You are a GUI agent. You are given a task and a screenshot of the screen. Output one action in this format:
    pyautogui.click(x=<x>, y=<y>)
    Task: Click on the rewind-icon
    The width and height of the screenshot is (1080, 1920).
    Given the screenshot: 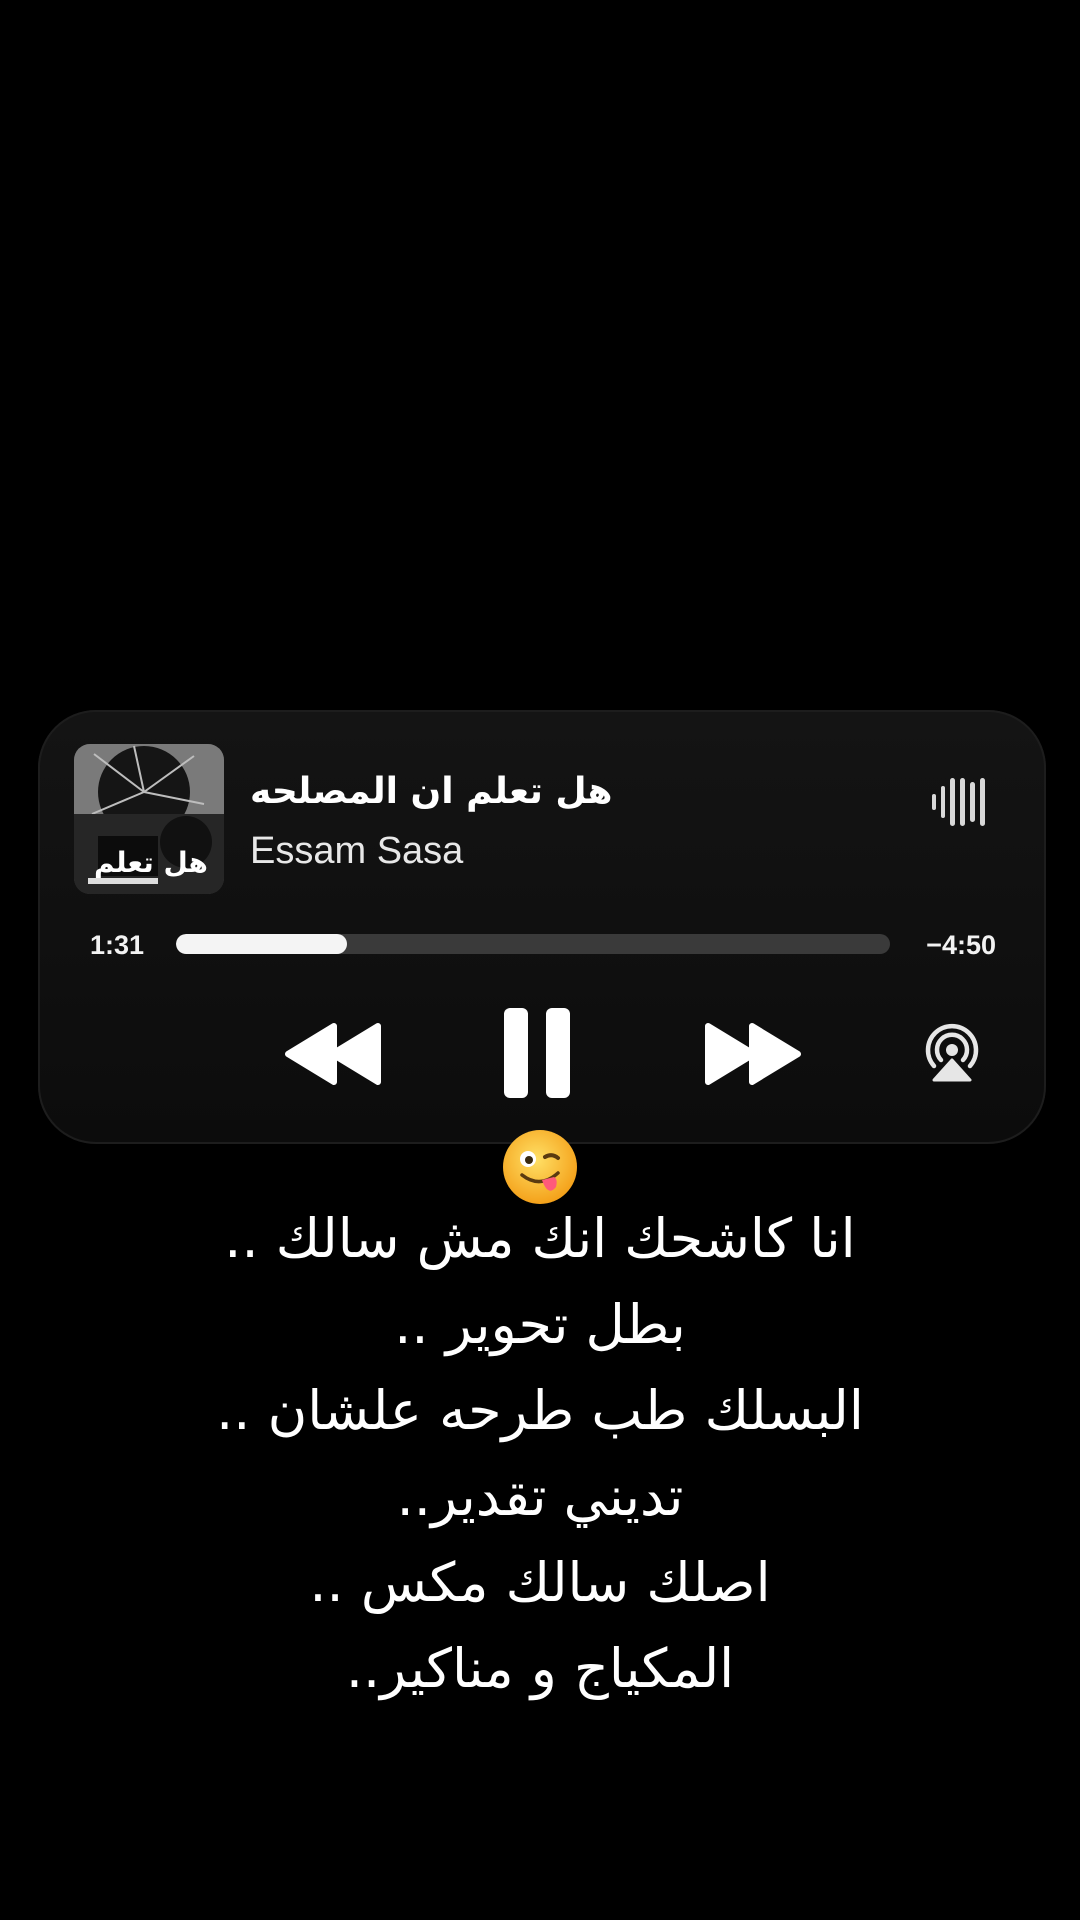 What is the action you would take?
    pyautogui.click(x=333, y=1054)
    